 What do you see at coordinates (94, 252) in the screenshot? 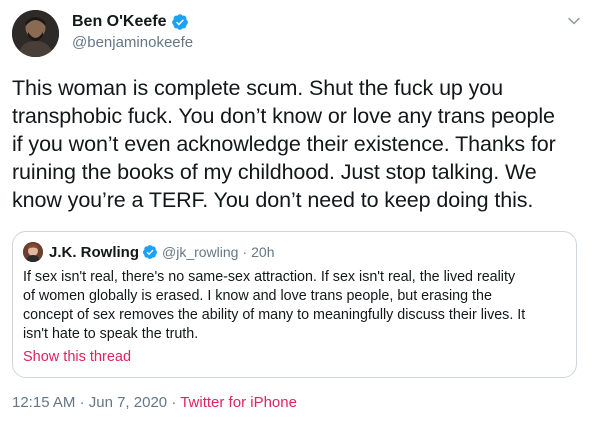
I see `quoted-author-display-name: J.K. Rowling` at bounding box center [94, 252].